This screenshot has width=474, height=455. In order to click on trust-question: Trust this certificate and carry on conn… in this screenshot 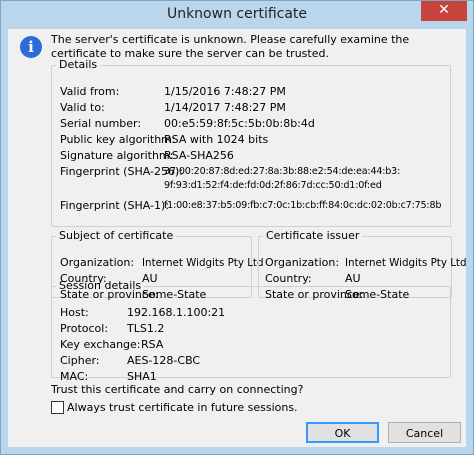, I will do `click(177, 389)`.